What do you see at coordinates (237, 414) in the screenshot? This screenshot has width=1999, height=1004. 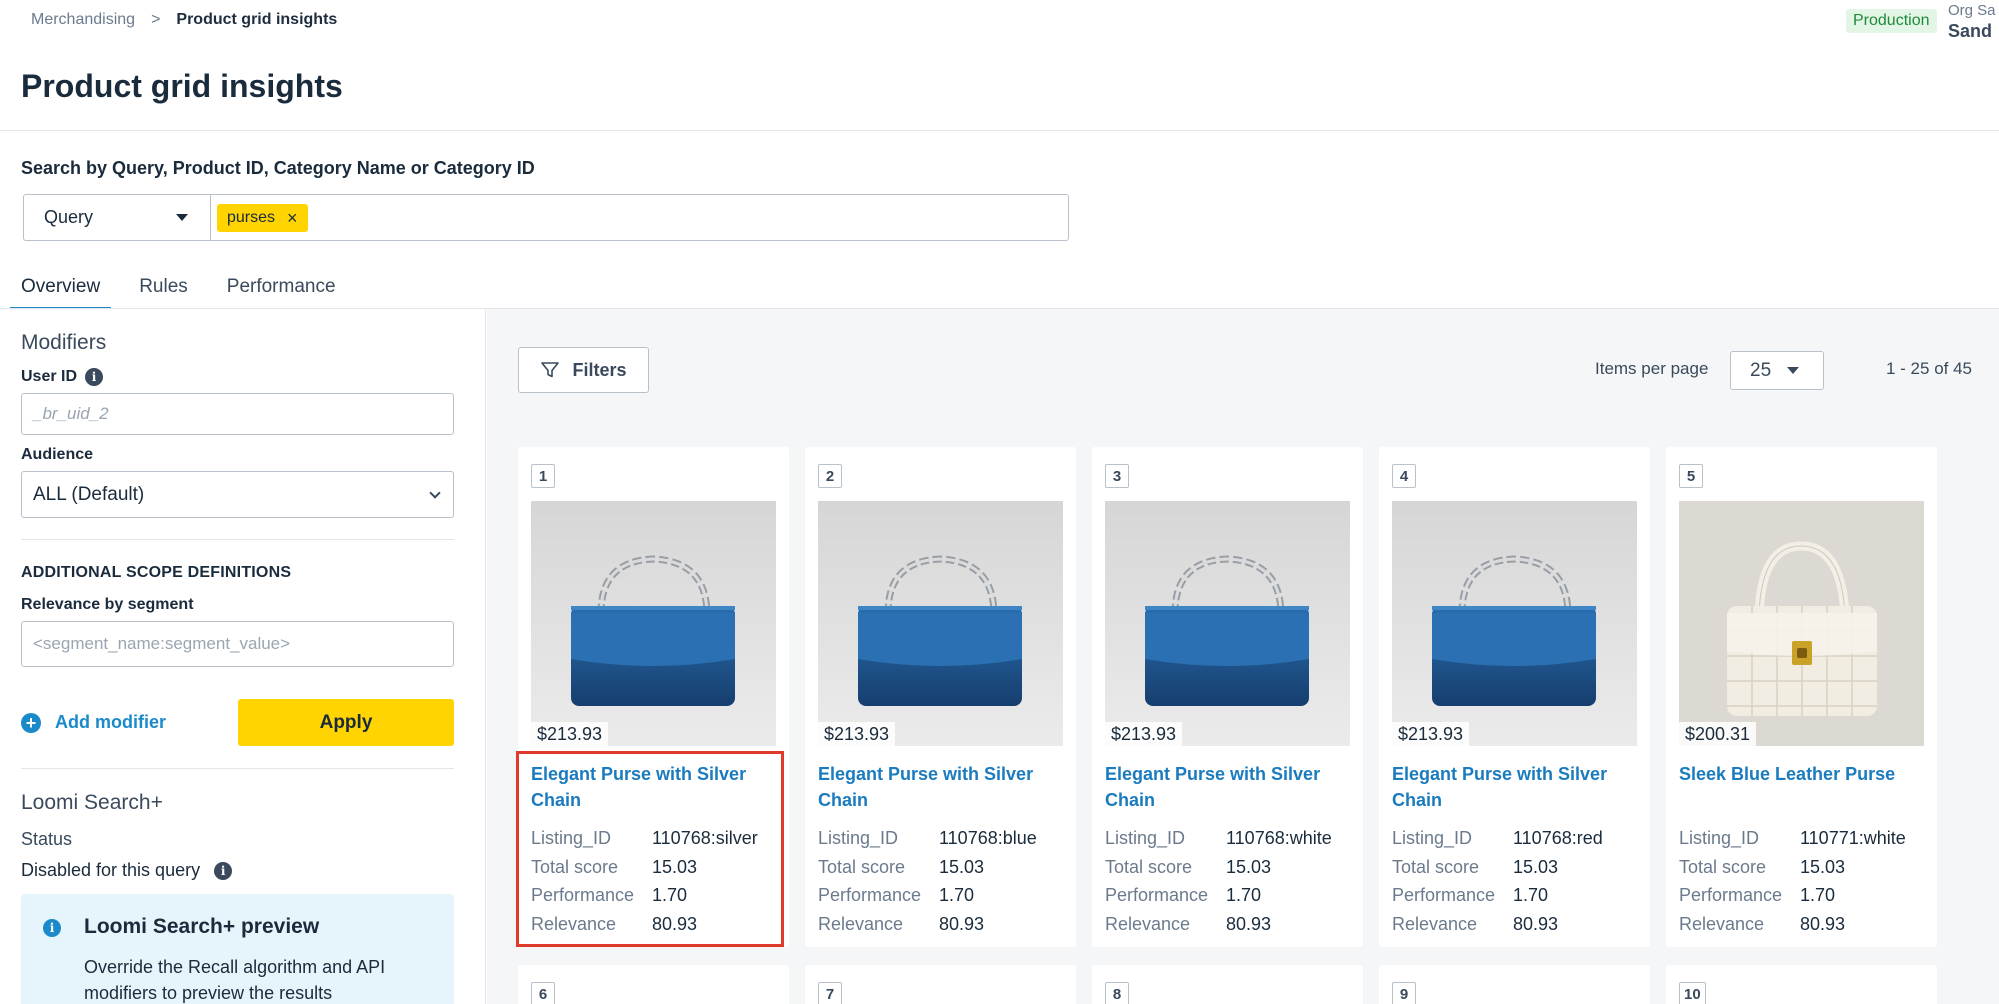 I see `user-id-input: _br_uid_2` at bounding box center [237, 414].